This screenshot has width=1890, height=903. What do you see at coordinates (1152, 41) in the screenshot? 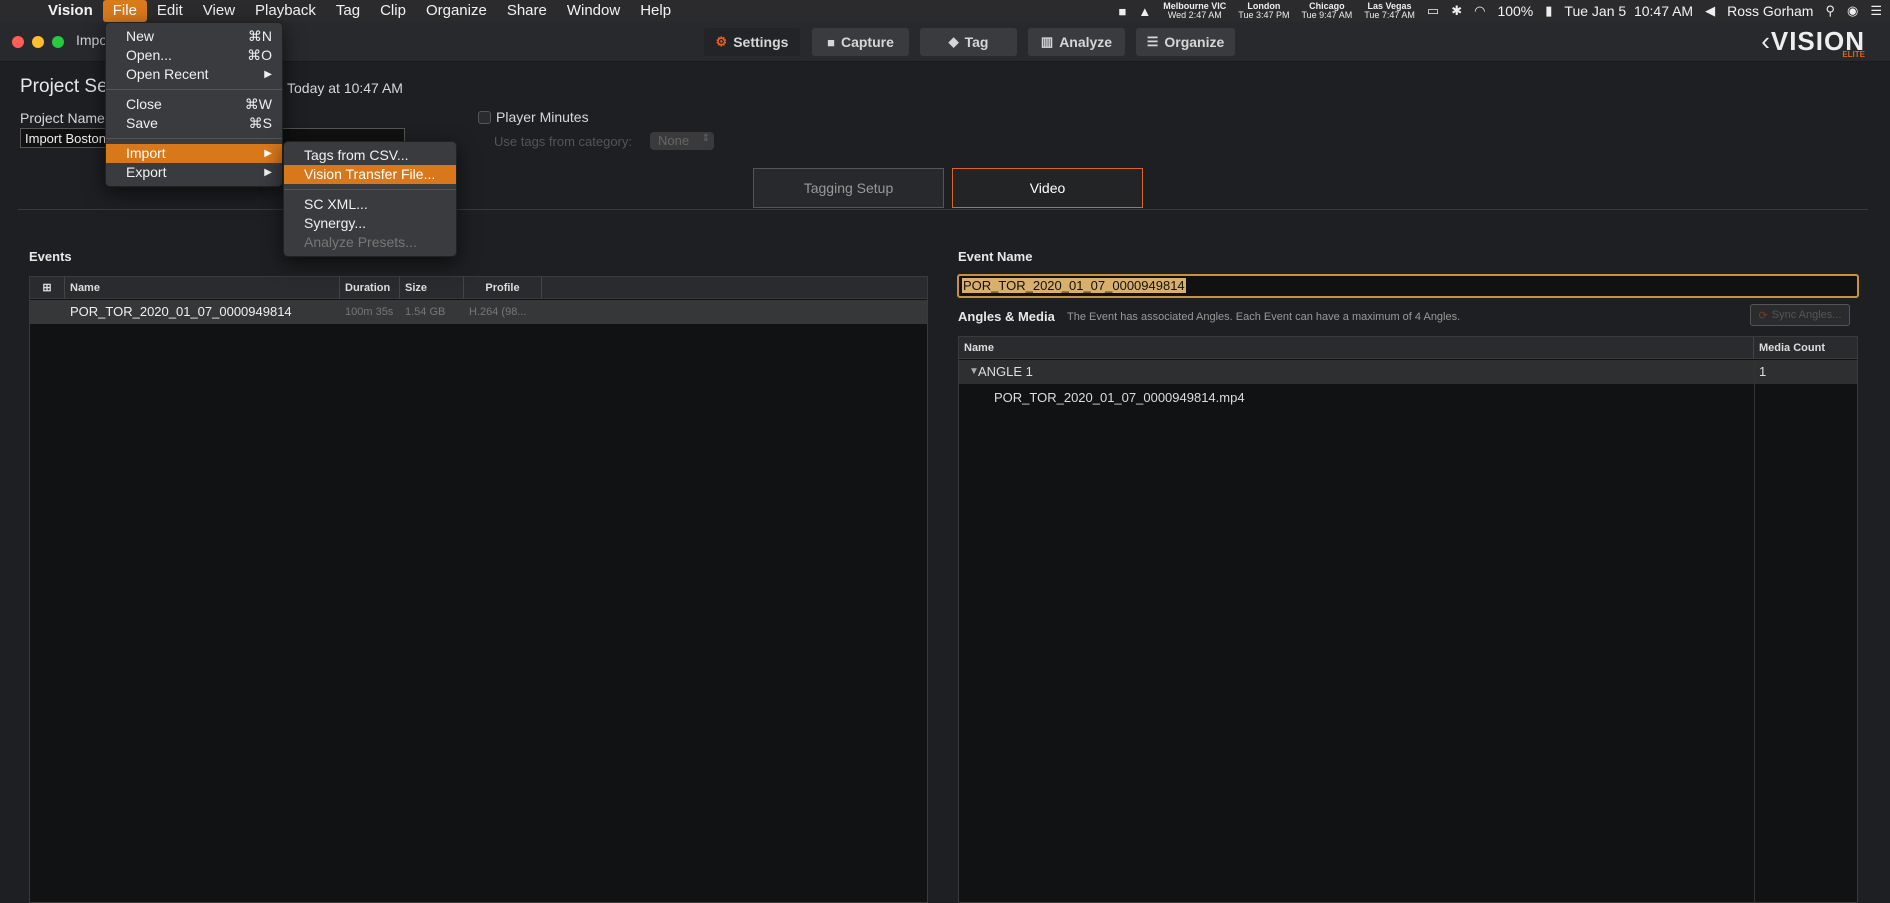
I see `grid-icon: ☰` at bounding box center [1152, 41].